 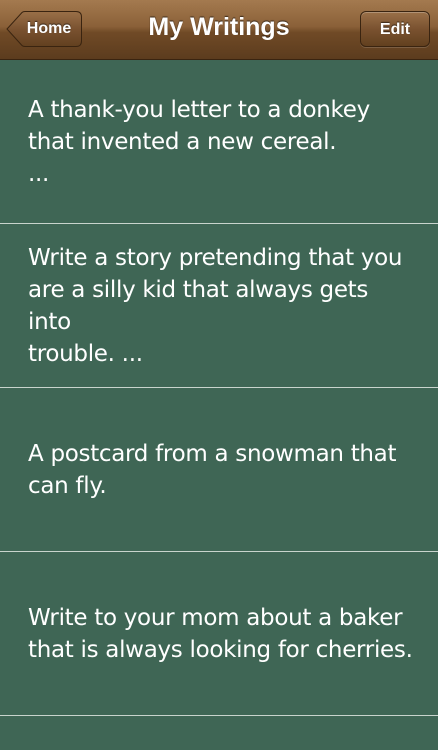 I want to click on edit-button: Edit, so click(x=395, y=29).